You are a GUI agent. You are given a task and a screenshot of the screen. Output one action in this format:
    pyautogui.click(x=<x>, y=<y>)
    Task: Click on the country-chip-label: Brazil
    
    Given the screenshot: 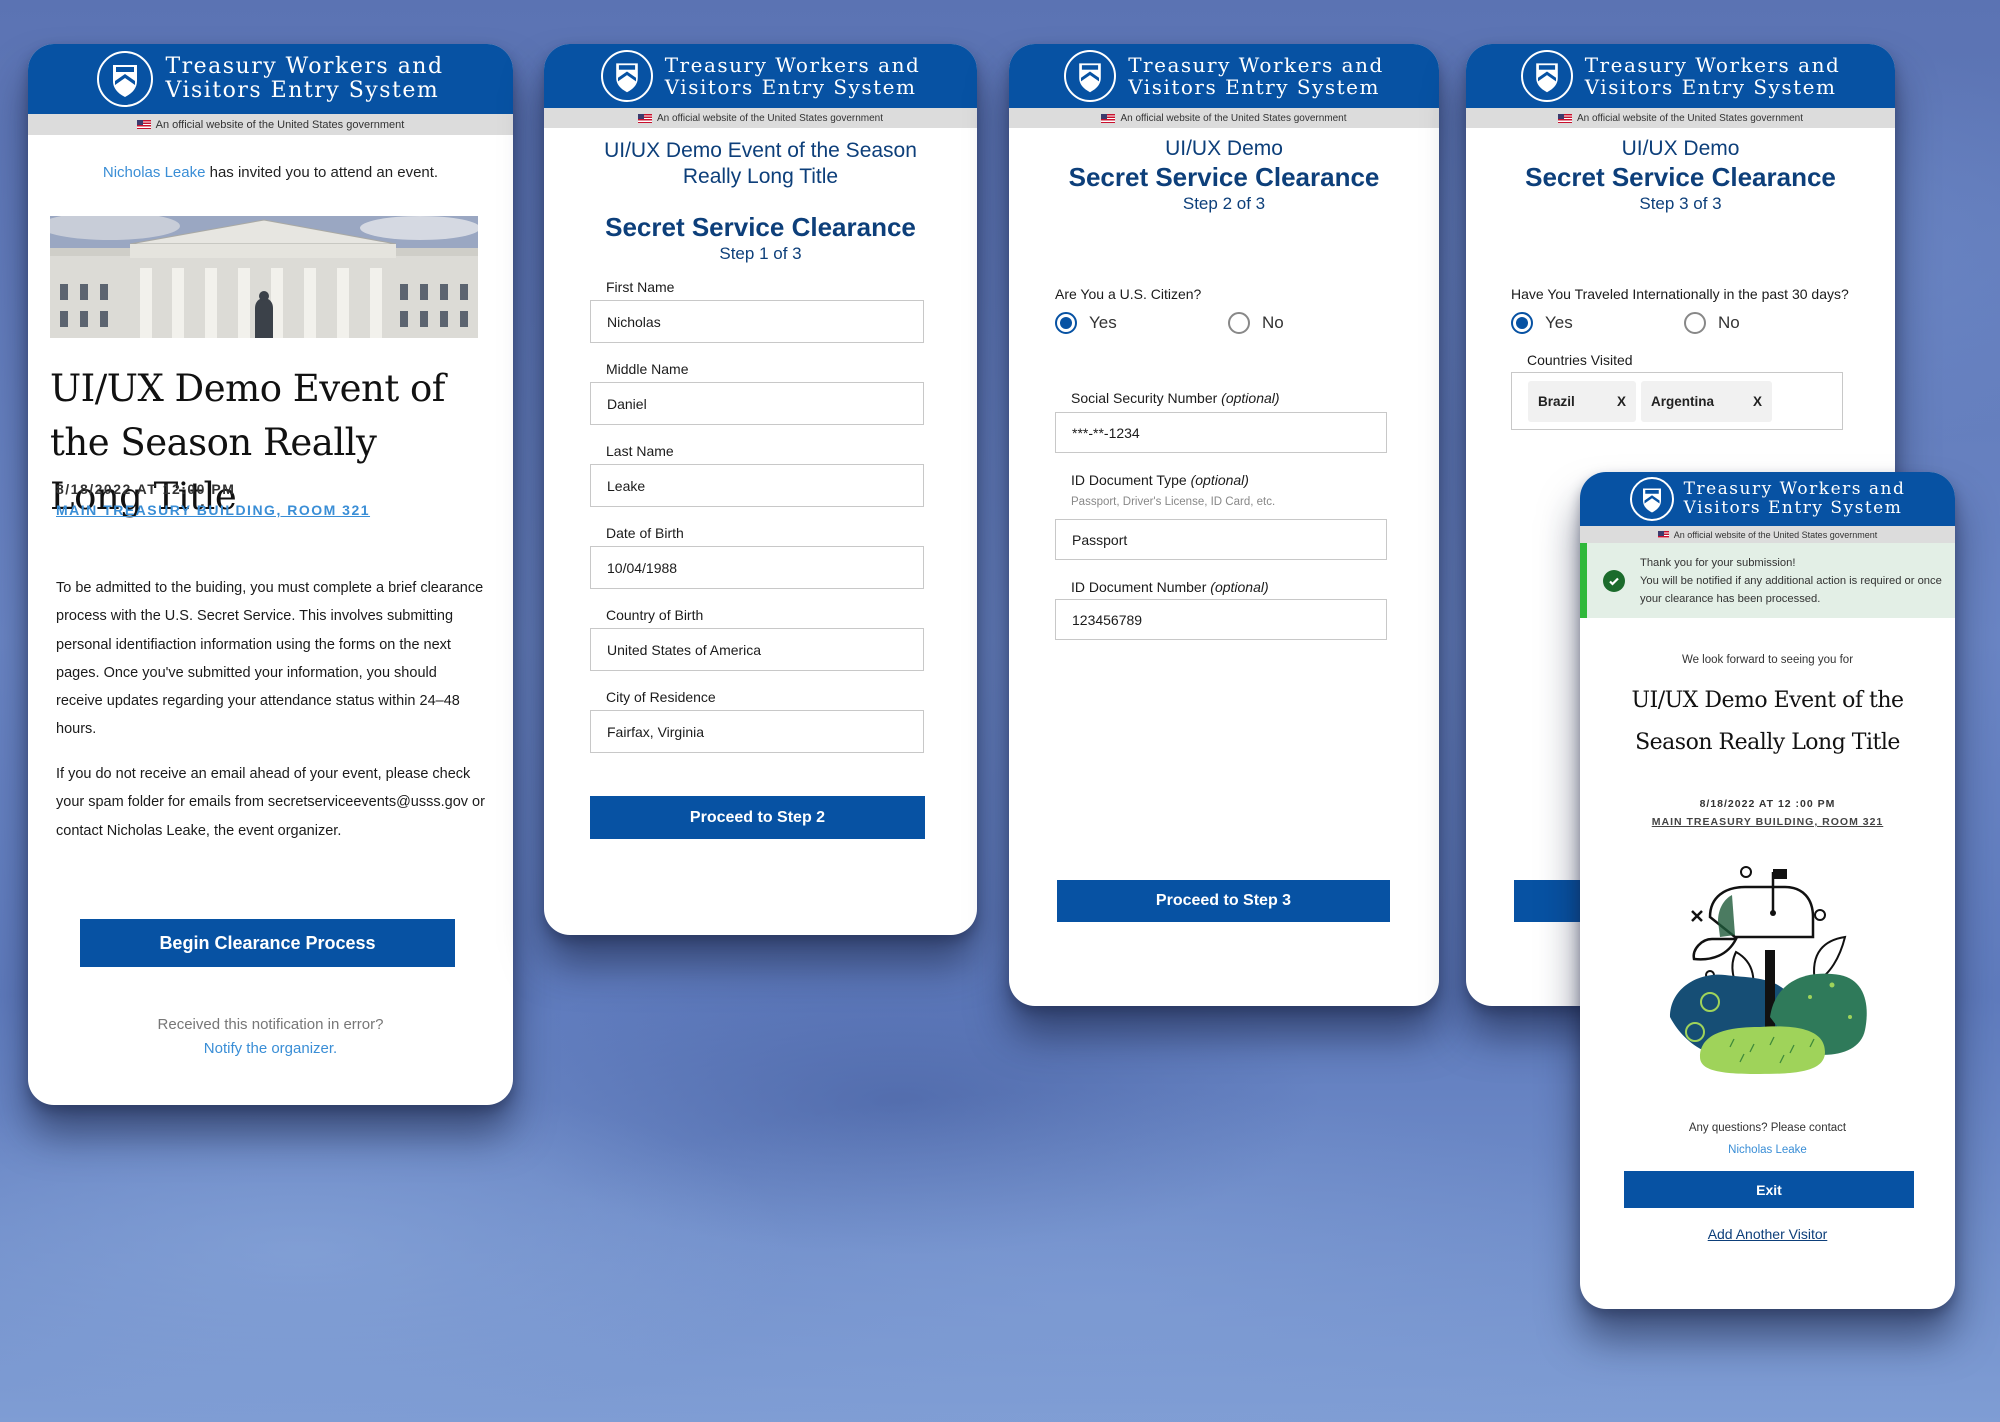 What is the action you would take?
    pyautogui.click(x=1556, y=401)
    